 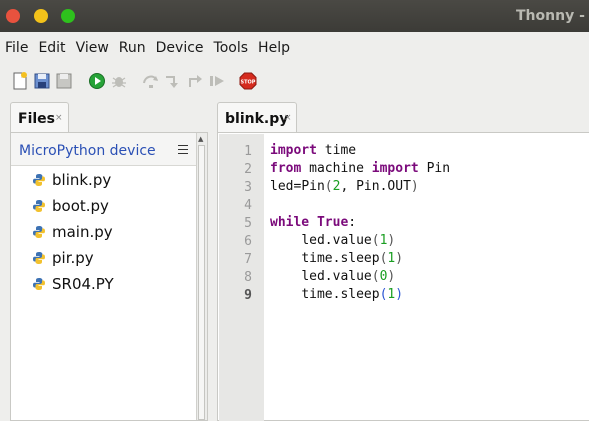 What do you see at coordinates (201, 282) in the screenshot?
I see `scrollbar-thumb` at bounding box center [201, 282].